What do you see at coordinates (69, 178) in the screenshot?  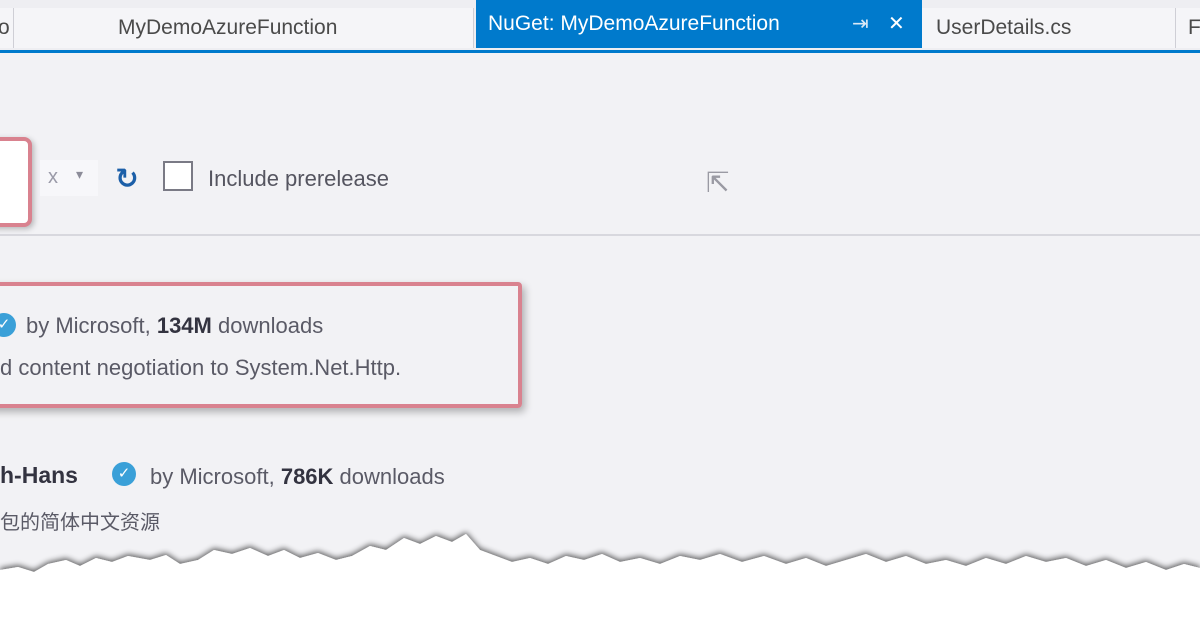 I see `package-source-dropdown: x ▾` at bounding box center [69, 178].